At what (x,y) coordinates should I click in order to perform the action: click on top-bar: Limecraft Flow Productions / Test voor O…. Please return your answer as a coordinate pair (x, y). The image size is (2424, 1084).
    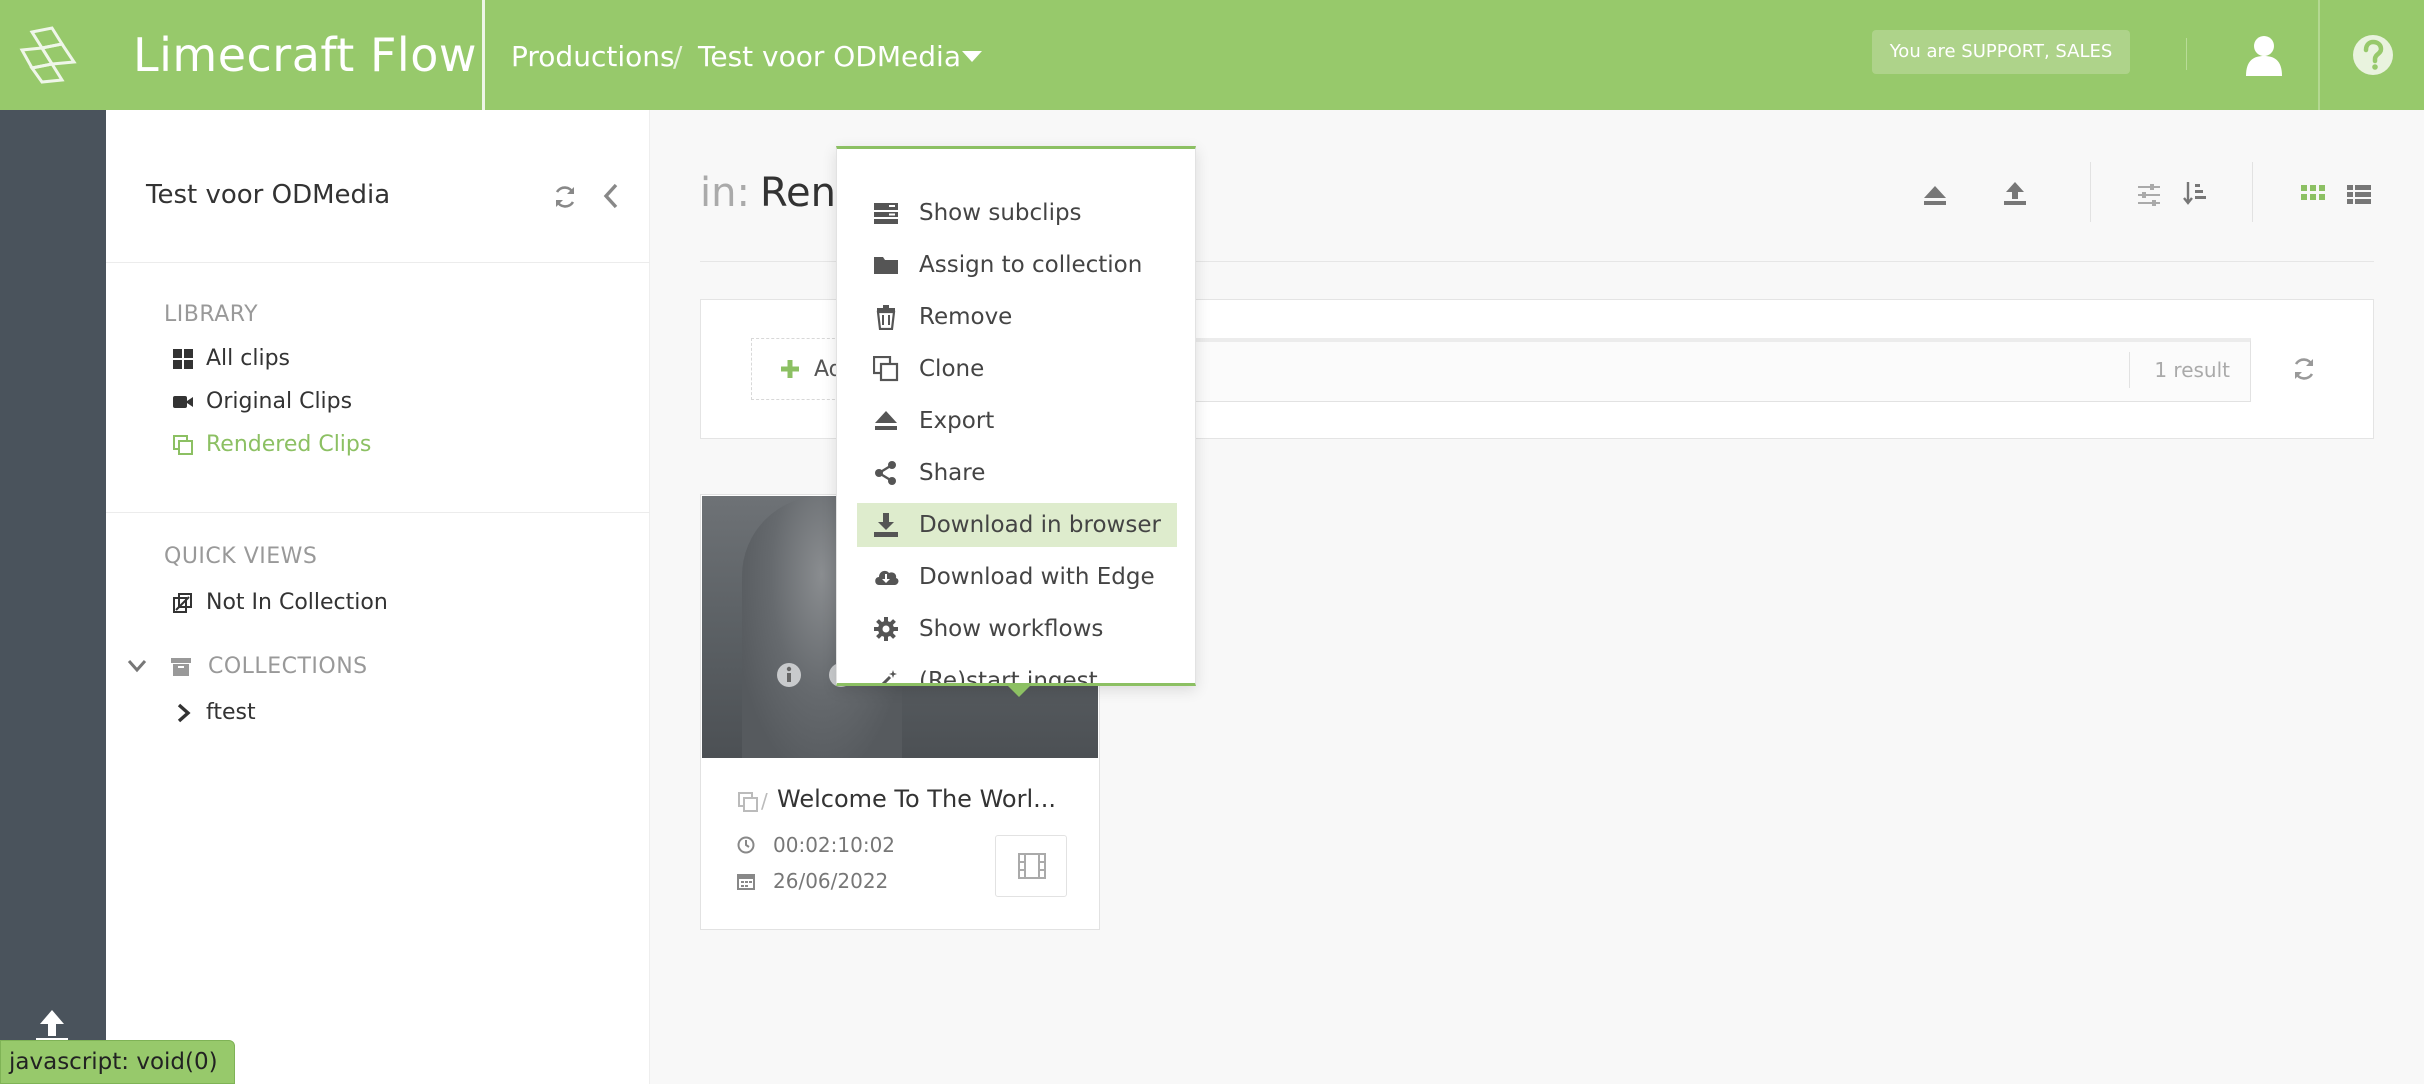
    Looking at the image, I should click on (1212, 55).